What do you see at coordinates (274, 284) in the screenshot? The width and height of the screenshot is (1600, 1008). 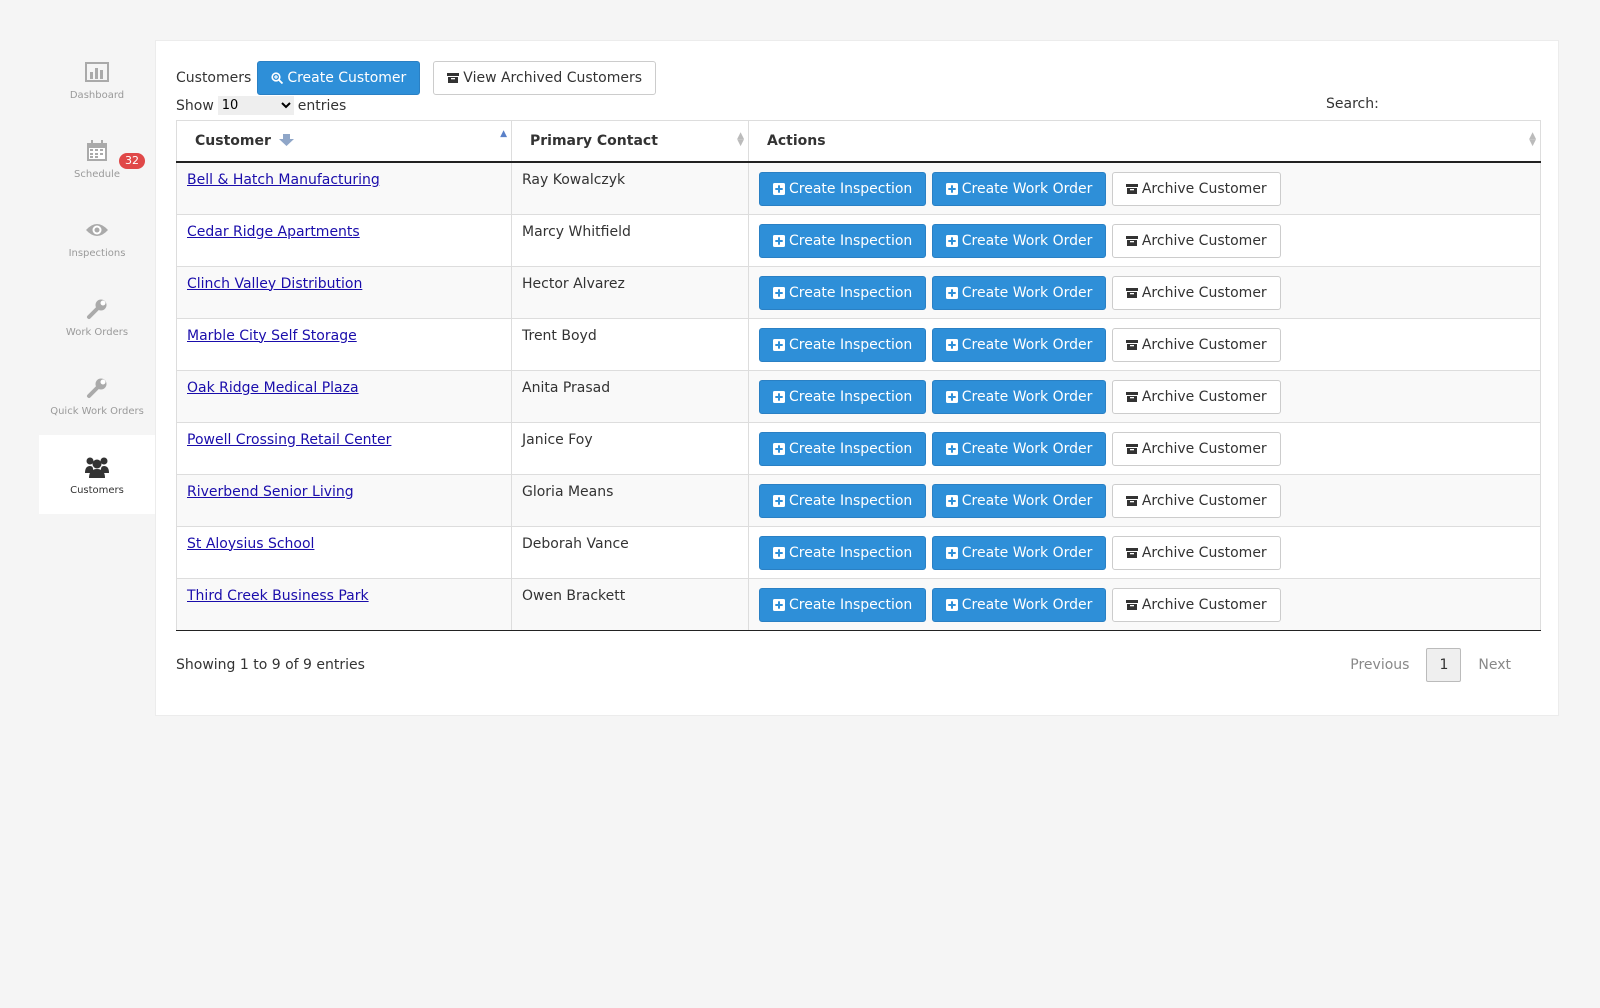 I see `customer-link: Clinch Valley Distribution` at bounding box center [274, 284].